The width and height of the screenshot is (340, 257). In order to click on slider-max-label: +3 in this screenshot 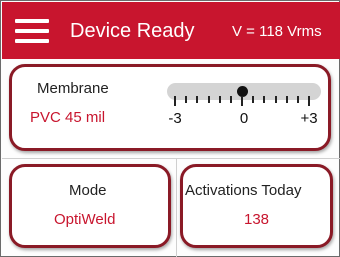, I will do `click(309, 118)`.